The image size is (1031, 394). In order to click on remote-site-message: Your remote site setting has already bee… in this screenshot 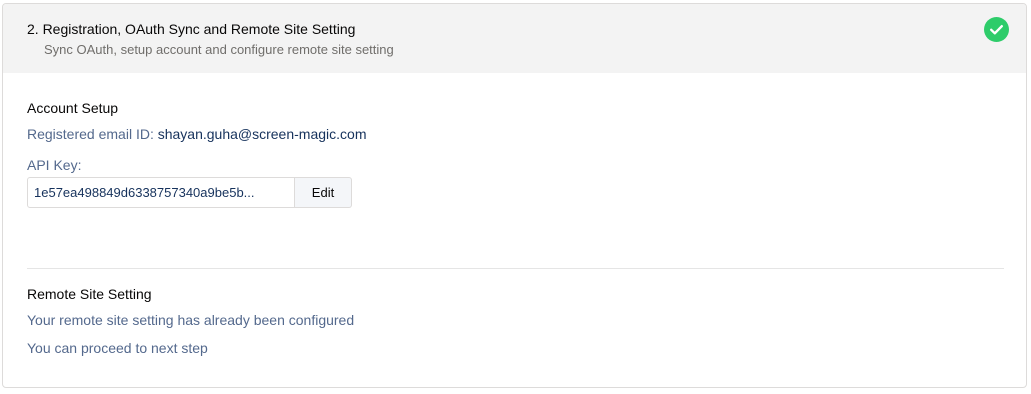, I will do `click(191, 320)`.